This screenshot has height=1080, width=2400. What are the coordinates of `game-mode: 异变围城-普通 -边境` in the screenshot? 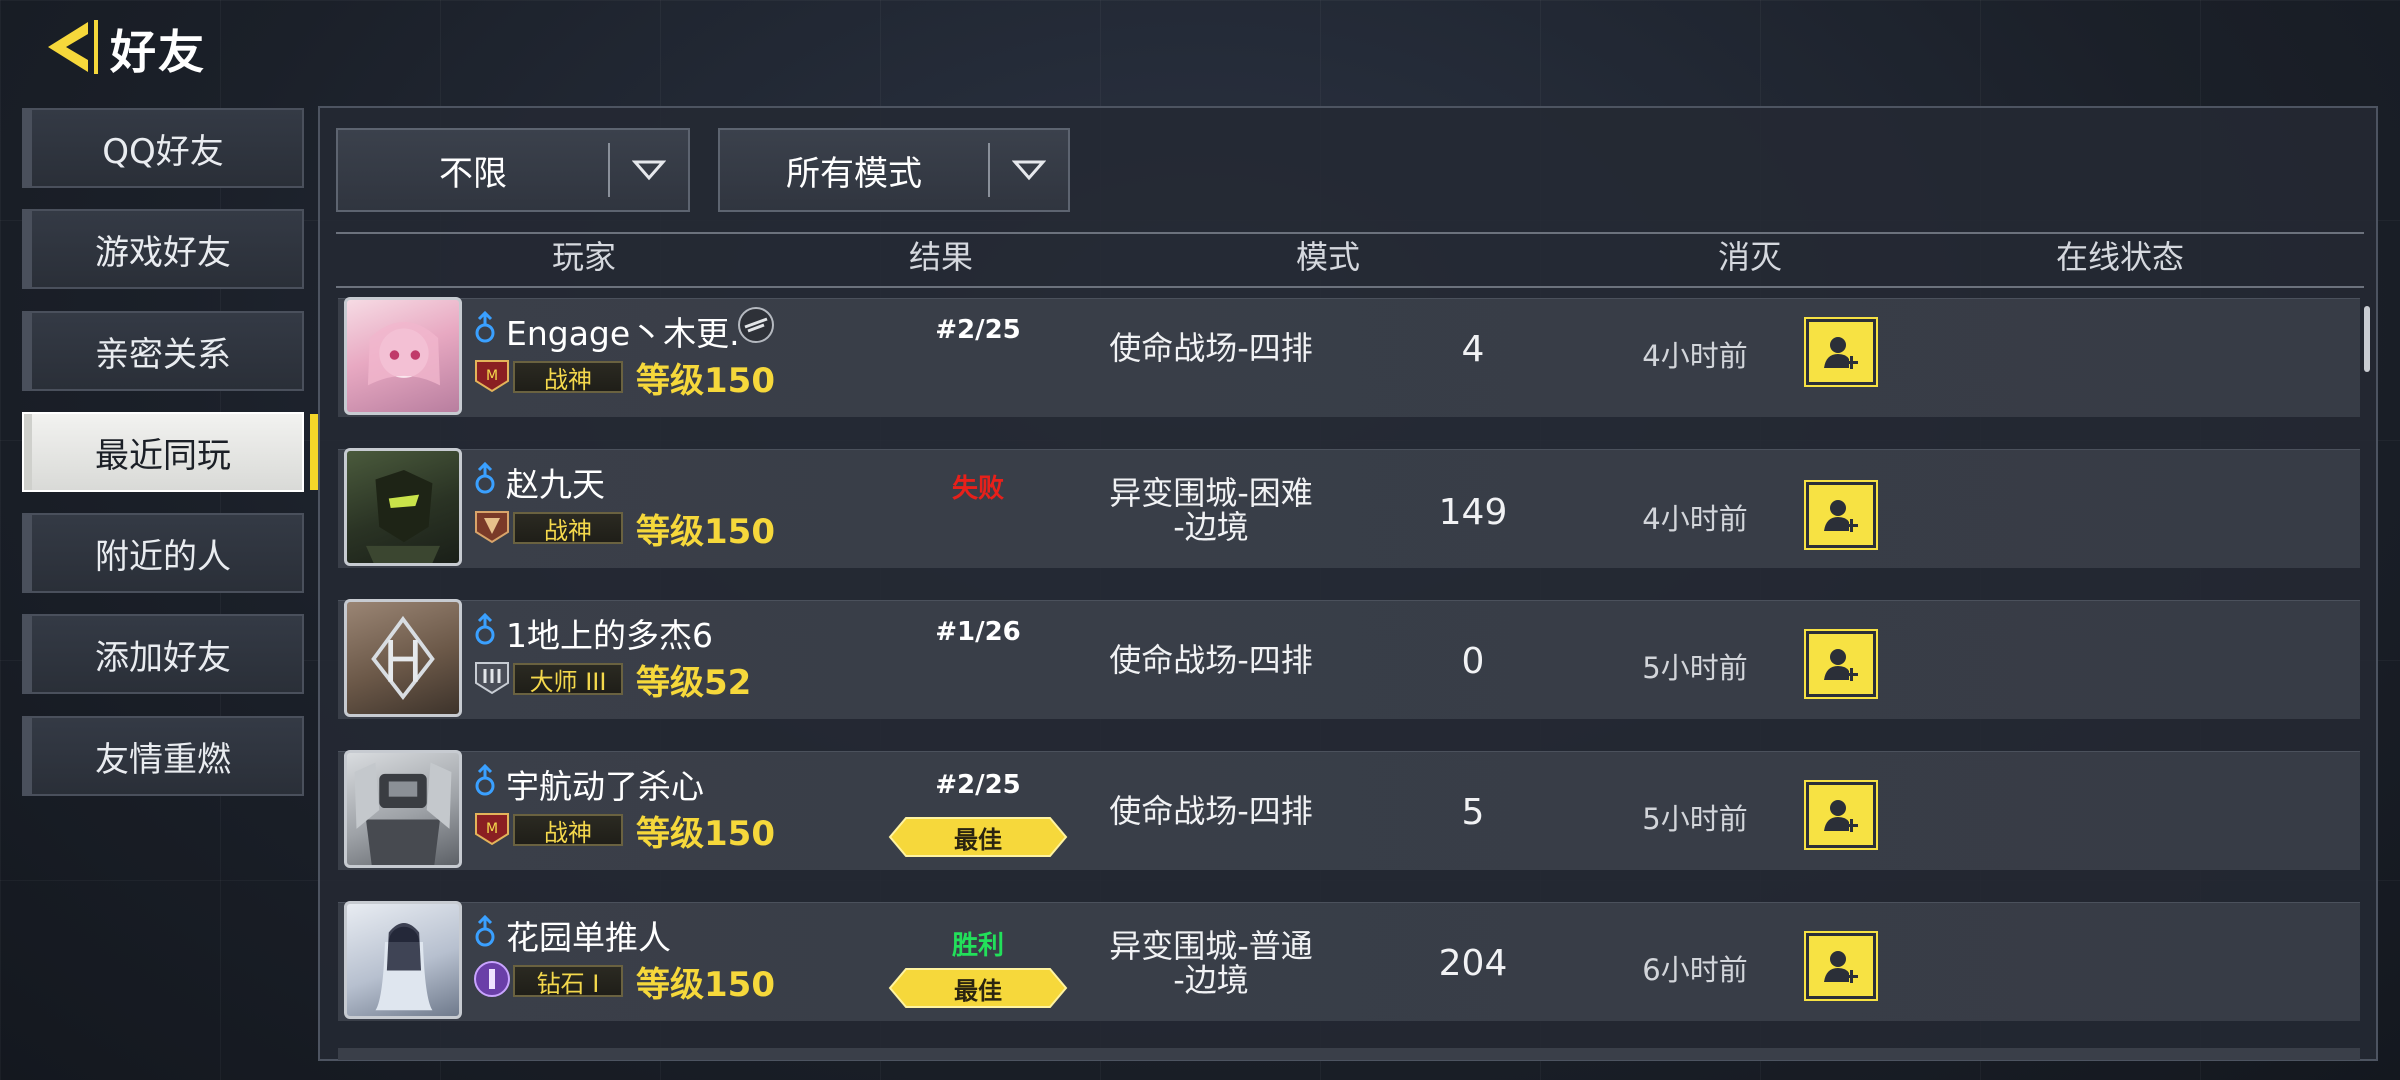 It's located at (1211, 963).